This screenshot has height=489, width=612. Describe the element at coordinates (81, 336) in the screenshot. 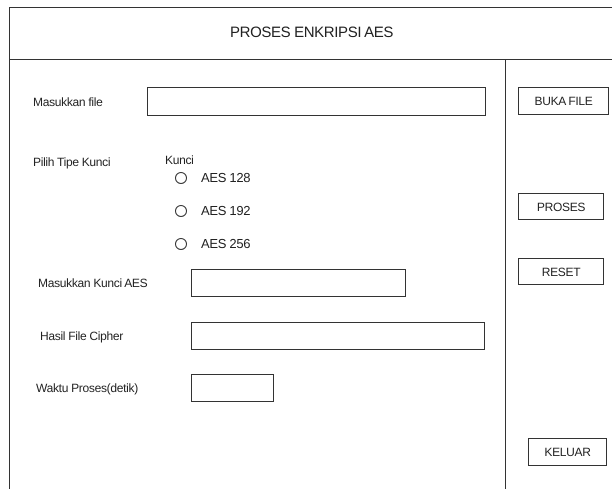

I see `field-label: Hasil File Cipher` at that location.